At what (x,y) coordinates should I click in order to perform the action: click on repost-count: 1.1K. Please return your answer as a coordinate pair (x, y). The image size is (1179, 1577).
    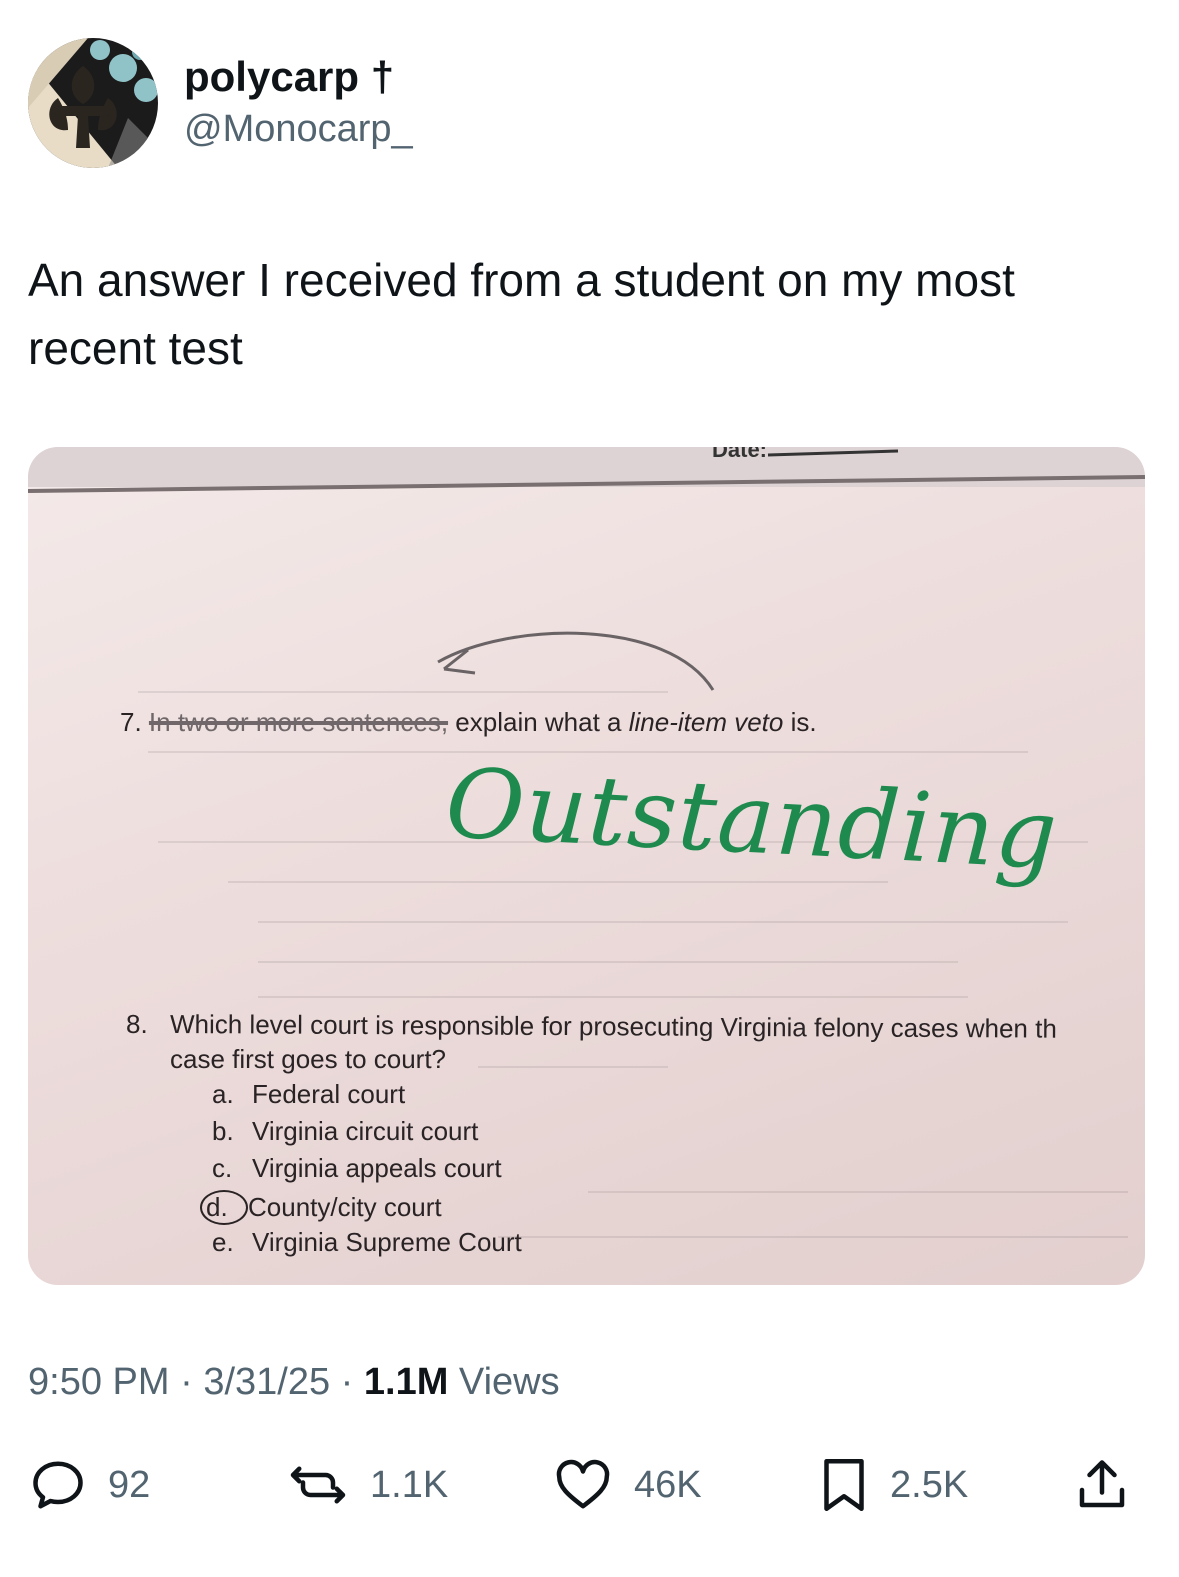
    Looking at the image, I should click on (409, 1484).